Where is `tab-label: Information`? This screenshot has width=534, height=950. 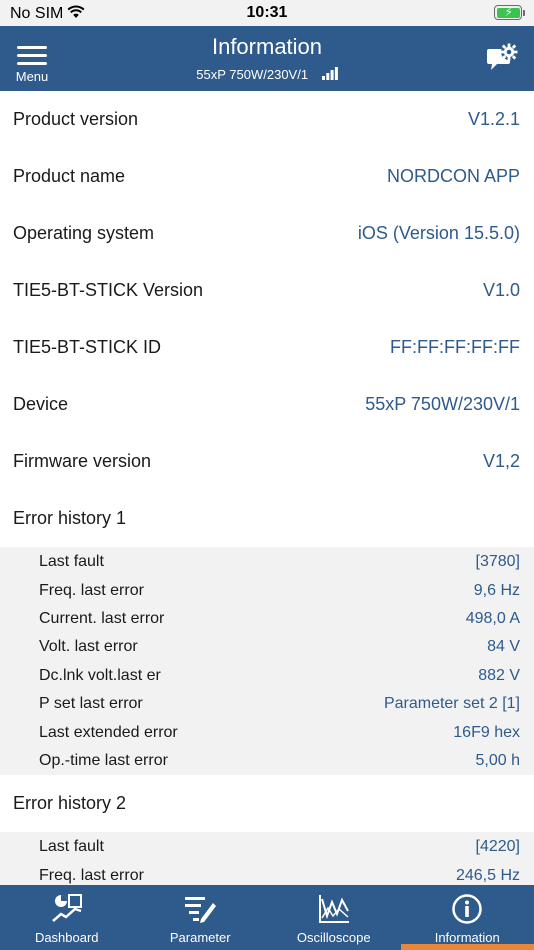
tab-label: Information is located at coordinates (467, 937).